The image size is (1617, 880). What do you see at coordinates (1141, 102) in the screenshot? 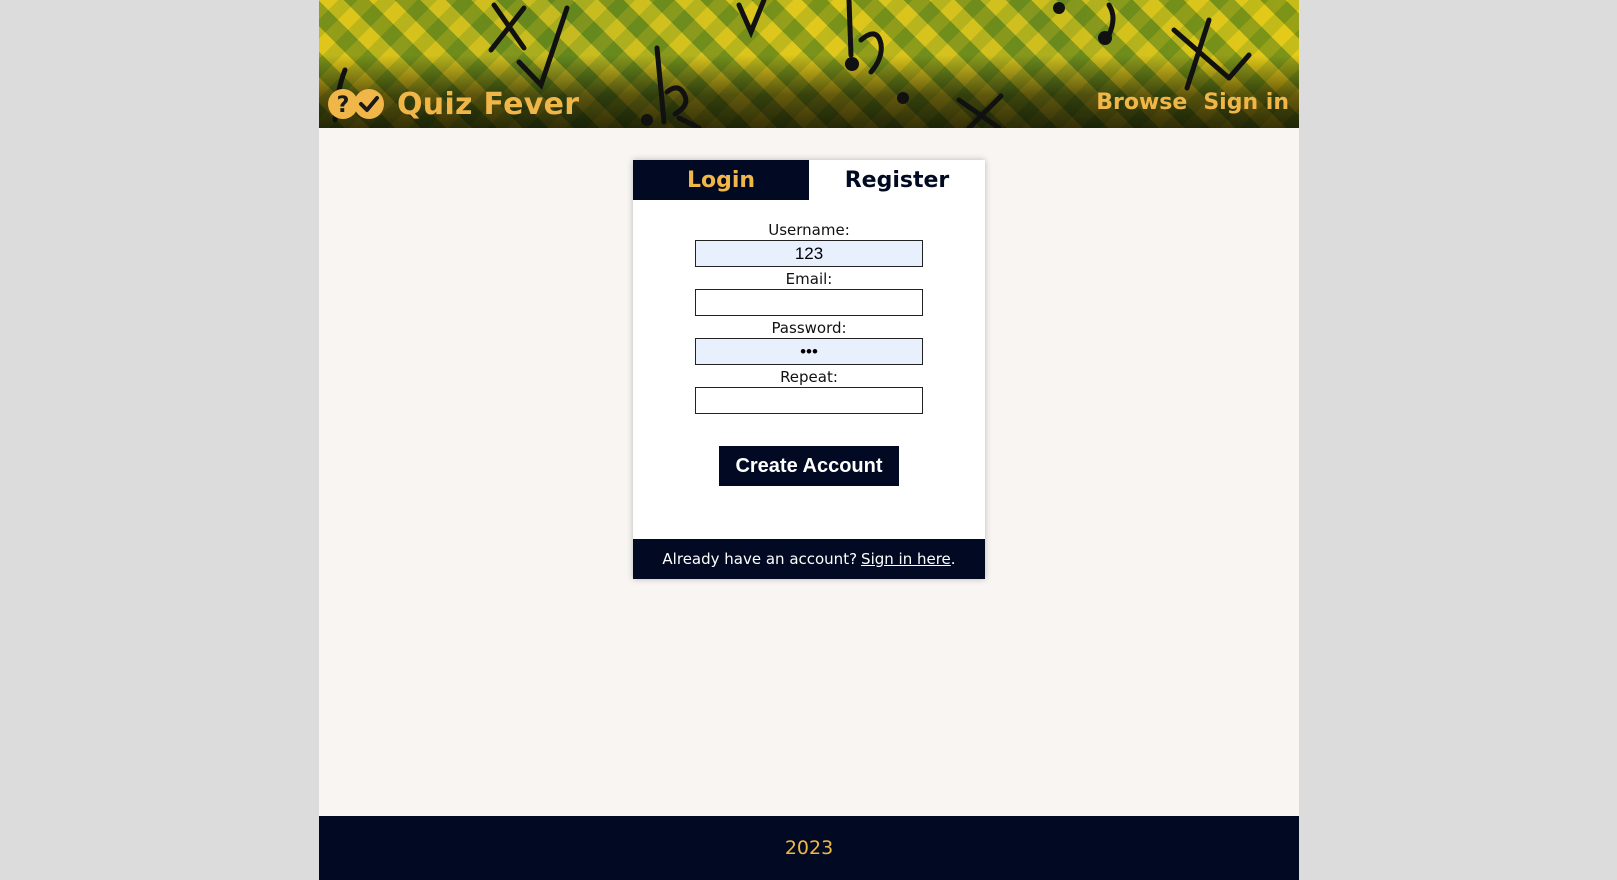
I see `nav-browse-link: Browse` at bounding box center [1141, 102].